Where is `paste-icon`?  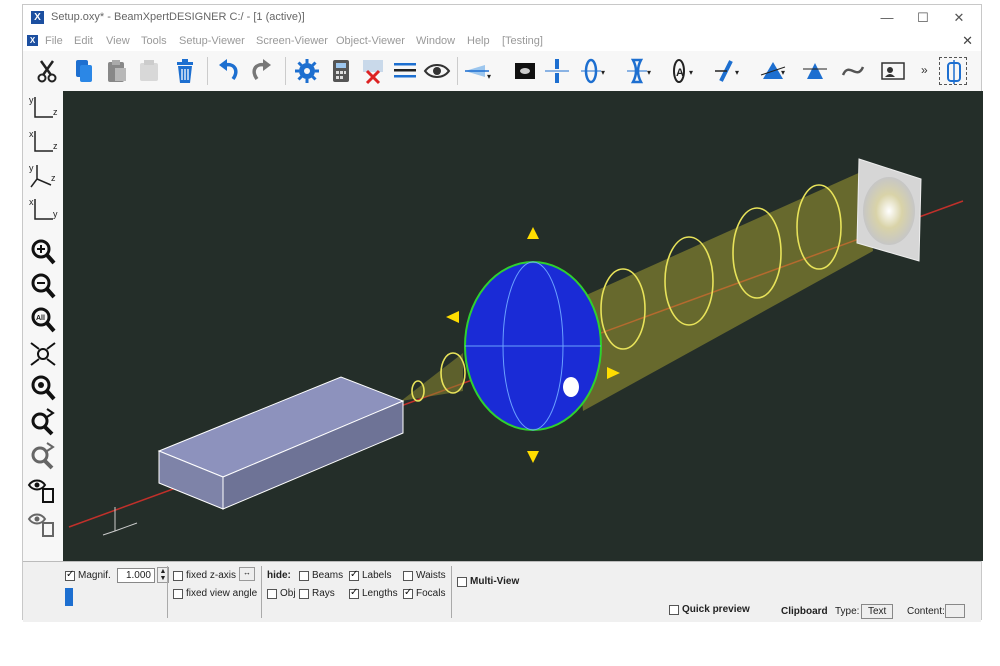 paste-icon is located at coordinates (117, 71).